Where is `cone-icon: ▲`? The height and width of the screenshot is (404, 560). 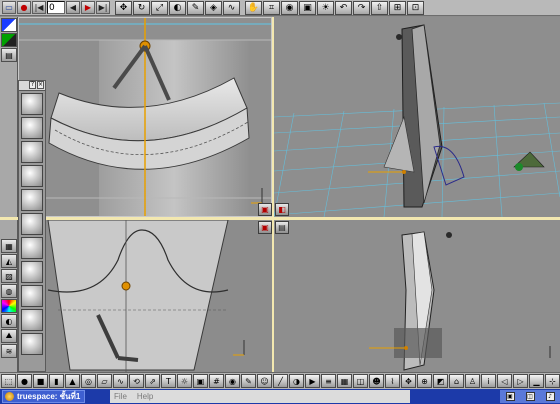
cone-icon: ▲ is located at coordinates (72, 381).